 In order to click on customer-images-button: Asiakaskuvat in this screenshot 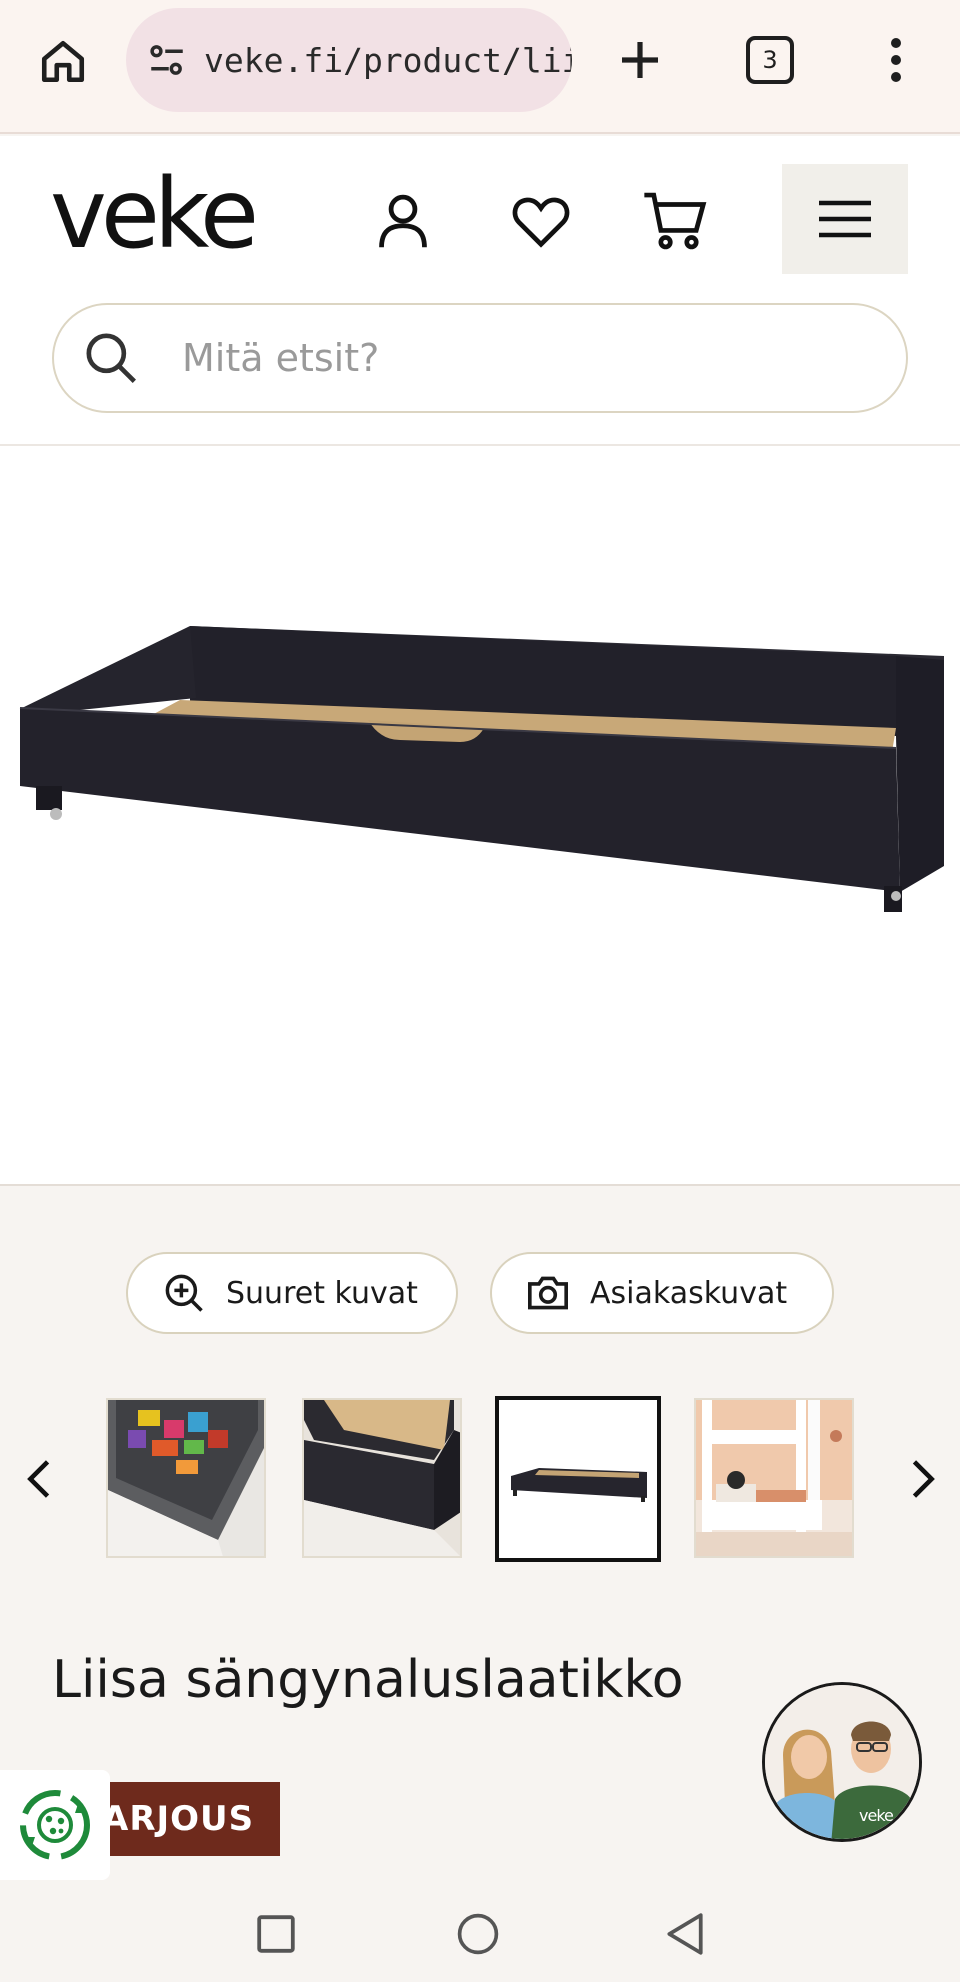, I will do `click(662, 1293)`.